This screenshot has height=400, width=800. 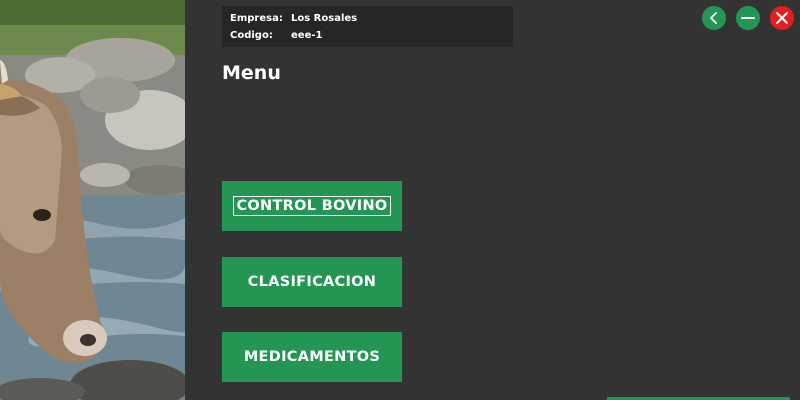 I want to click on medicamentos-label: MEDICAMENTOS, so click(x=312, y=357).